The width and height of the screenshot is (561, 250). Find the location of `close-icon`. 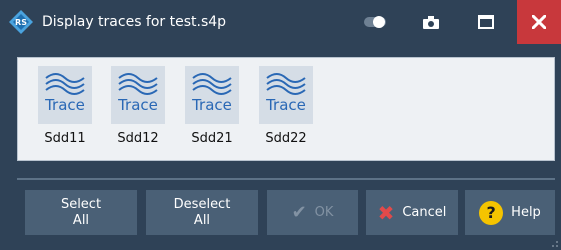

close-icon is located at coordinates (539, 22).